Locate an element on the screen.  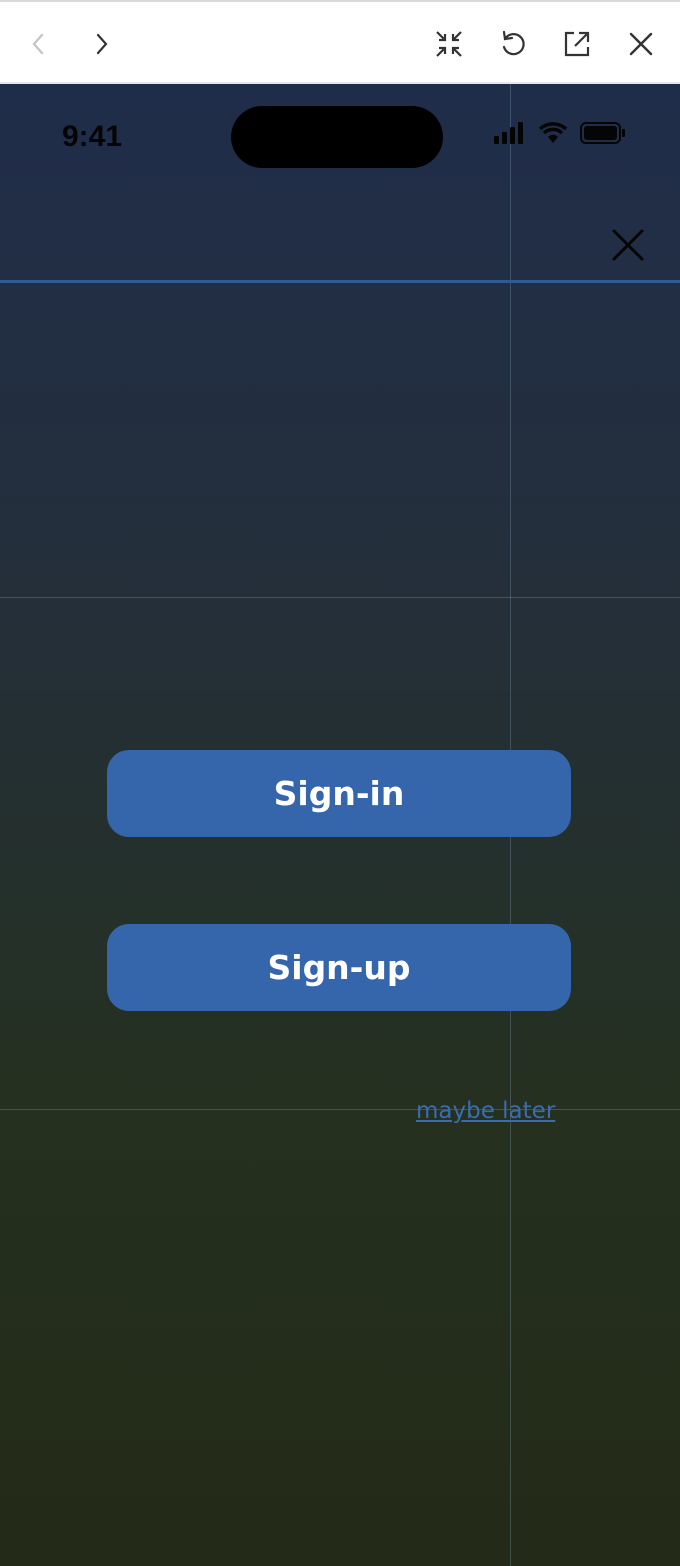
chevron-left-icon is located at coordinates (38, 44).